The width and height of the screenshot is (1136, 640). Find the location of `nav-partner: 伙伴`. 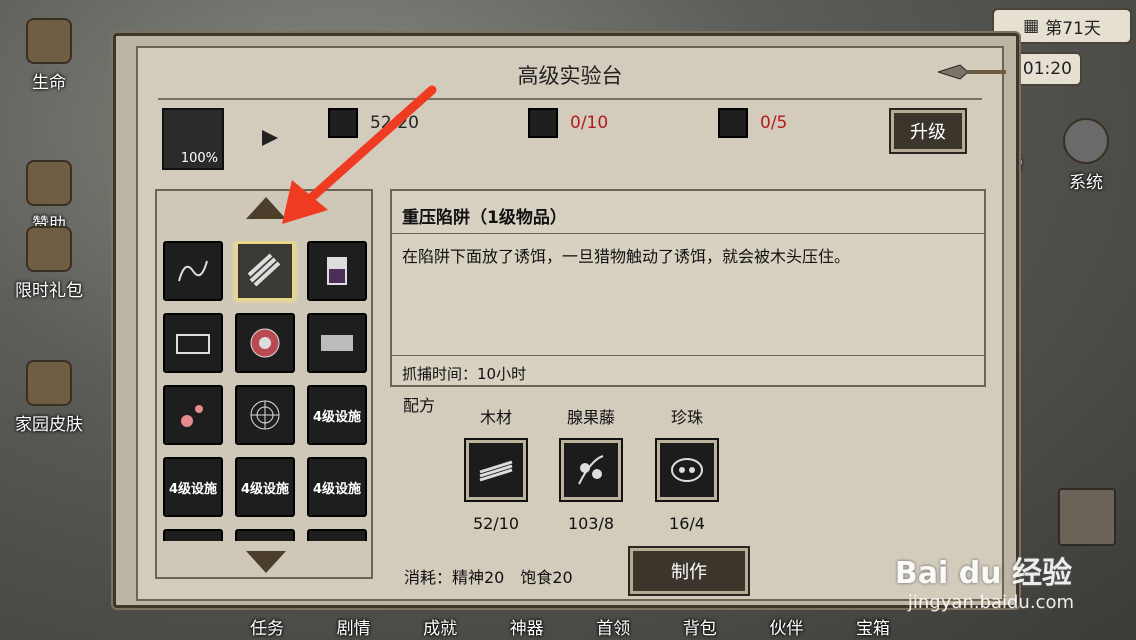

nav-partner: 伙伴 is located at coordinates (786, 623).